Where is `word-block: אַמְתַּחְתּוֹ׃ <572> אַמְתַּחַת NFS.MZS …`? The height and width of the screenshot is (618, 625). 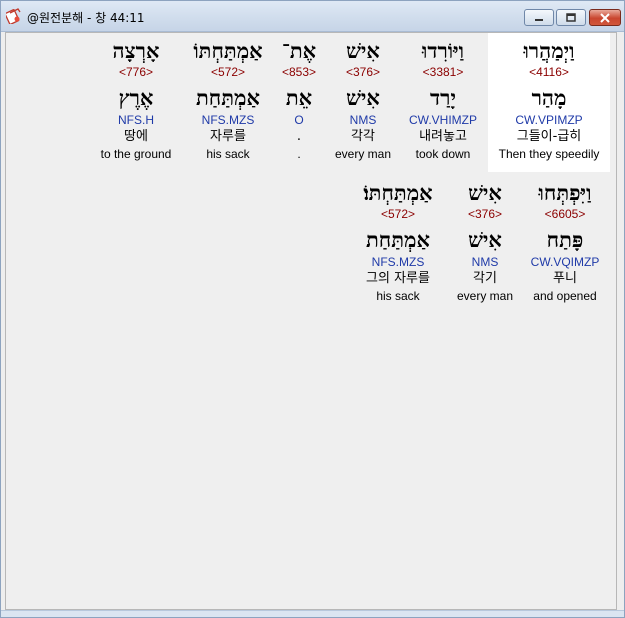
word-block: אַמְתַּחְתּוֹ׃ <572> אַמְתַּחַת NFS.MZS … is located at coordinates (398, 239).